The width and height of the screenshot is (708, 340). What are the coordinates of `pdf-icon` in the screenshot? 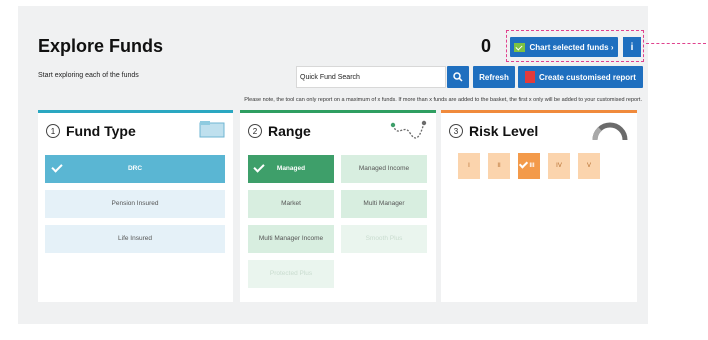 It's located at (530, 77).